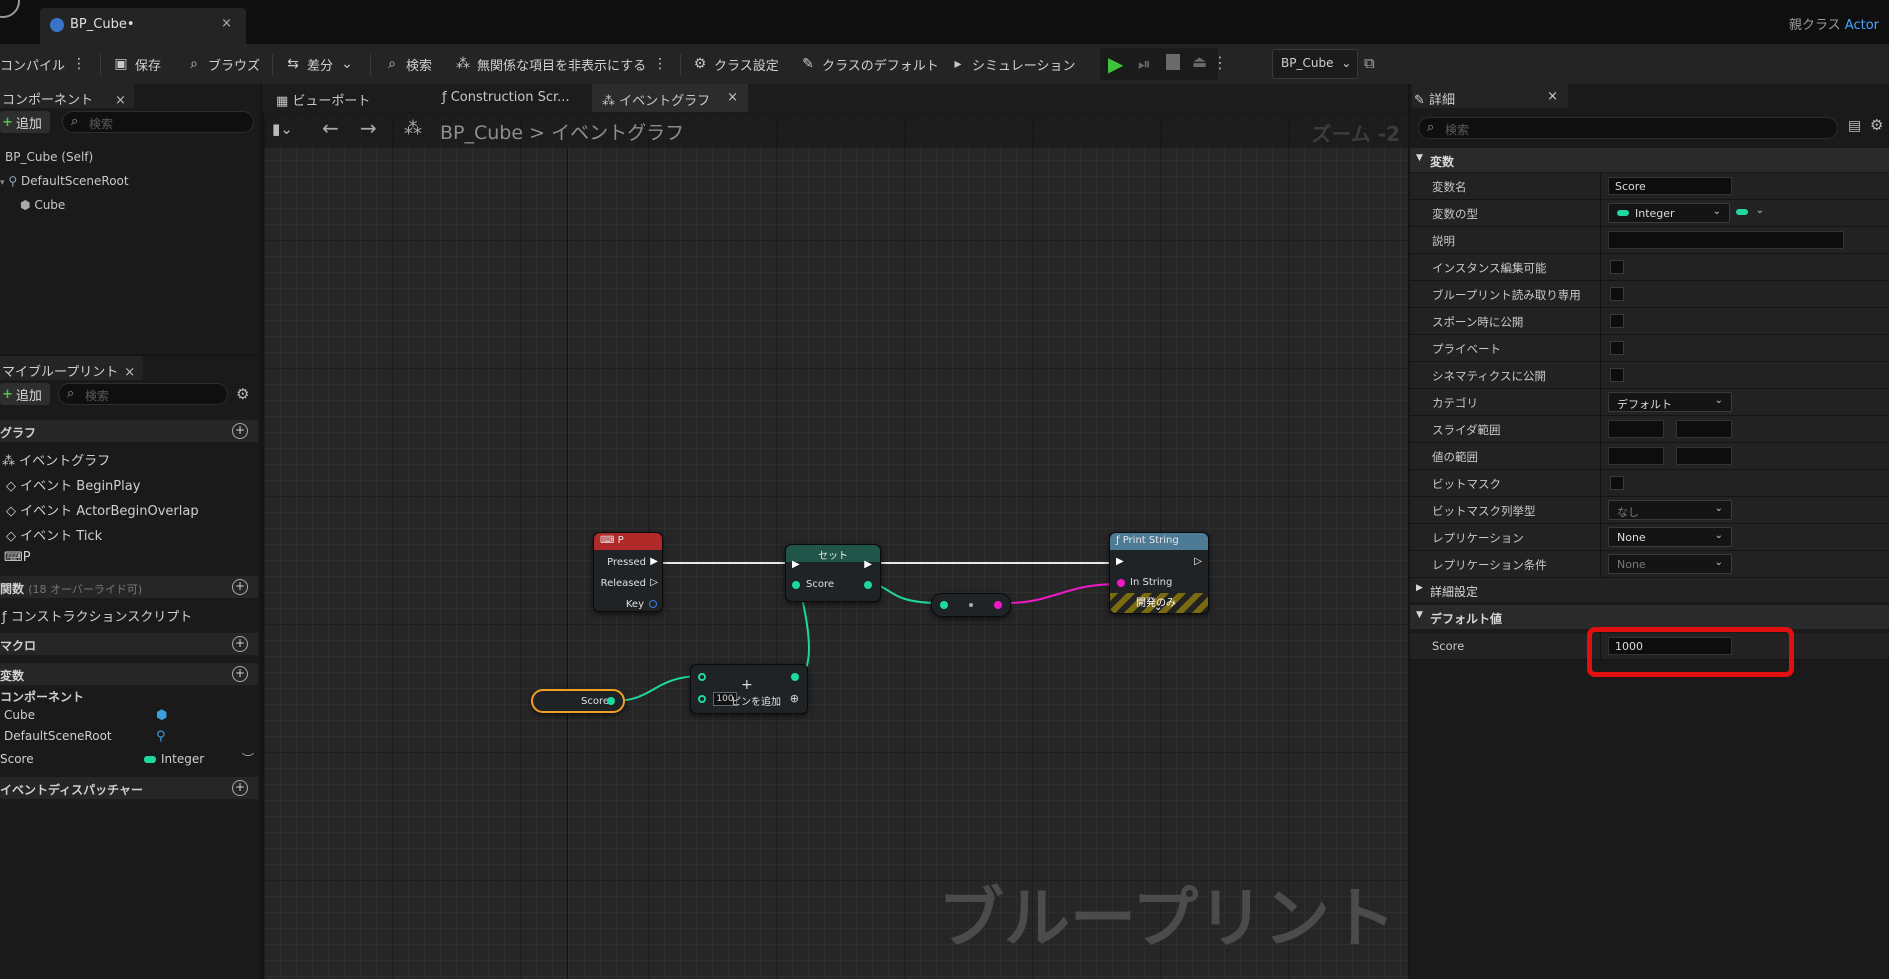  Describe the element at coordinates (1854, 126) in the screenshot. I see `table-view-icon: ▤` at that location.